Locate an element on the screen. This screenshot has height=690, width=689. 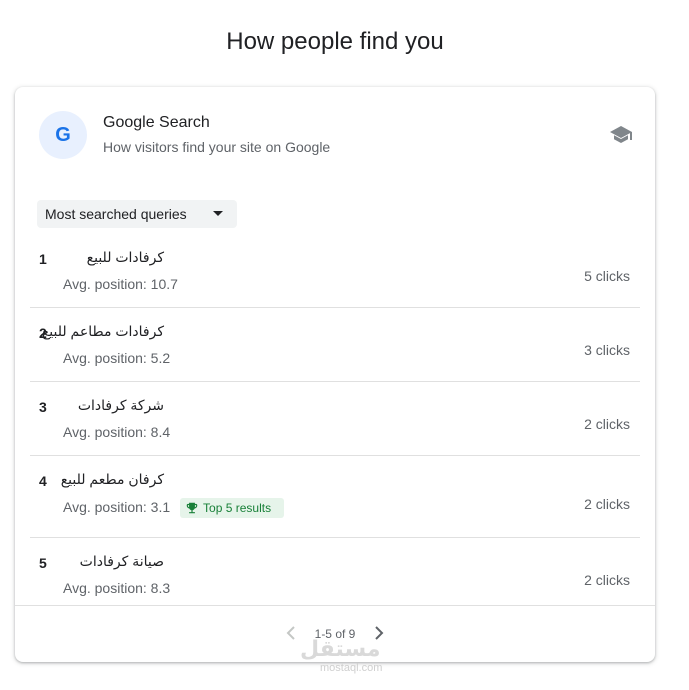
card-subtitle: How visitors find your site on Google is located at coordinates (217, 147).